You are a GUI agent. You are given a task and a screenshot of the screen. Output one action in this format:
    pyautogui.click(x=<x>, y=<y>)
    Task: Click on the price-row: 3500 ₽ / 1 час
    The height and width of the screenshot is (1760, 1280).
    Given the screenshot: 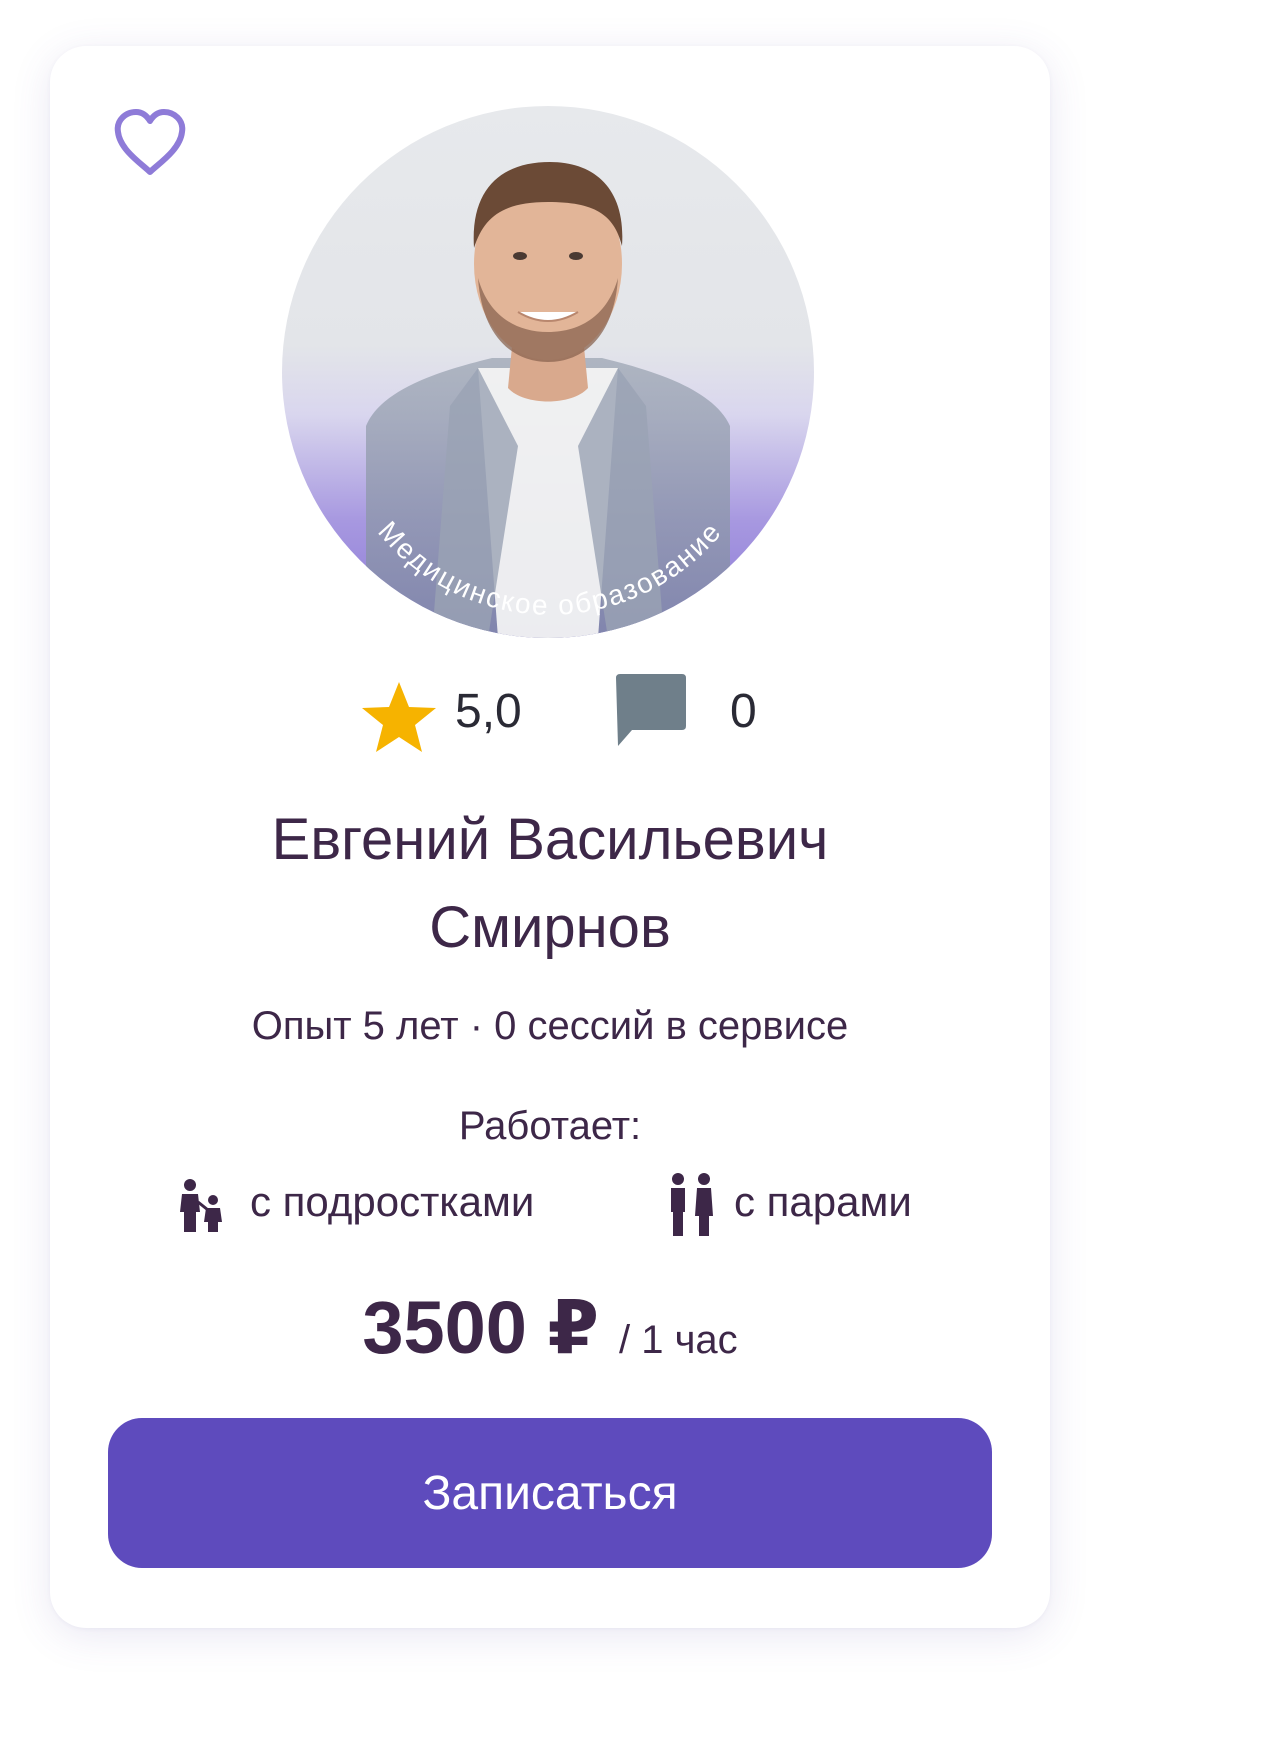 What is the action you would take?
    pyautogui.click(x=550, y=1334)
    